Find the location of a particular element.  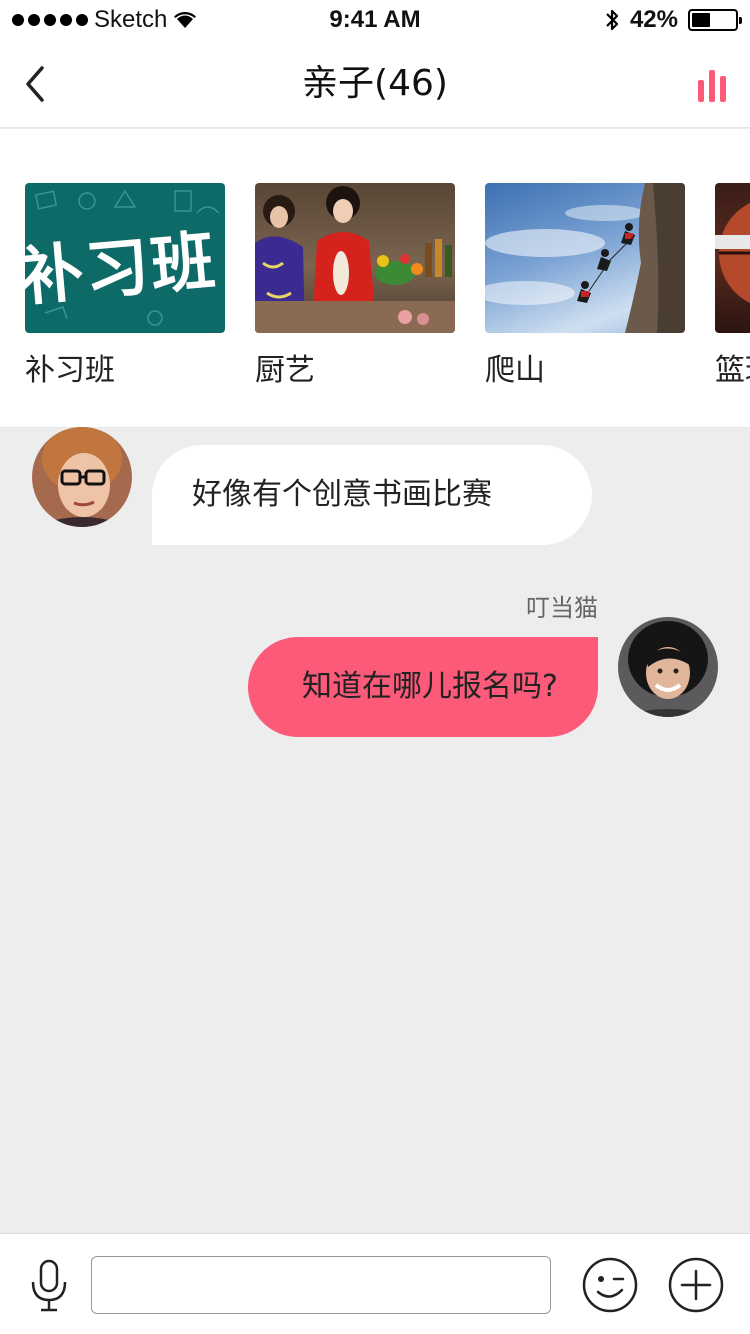

category-thumbnail-climbing is located at coordinates (585, 258).